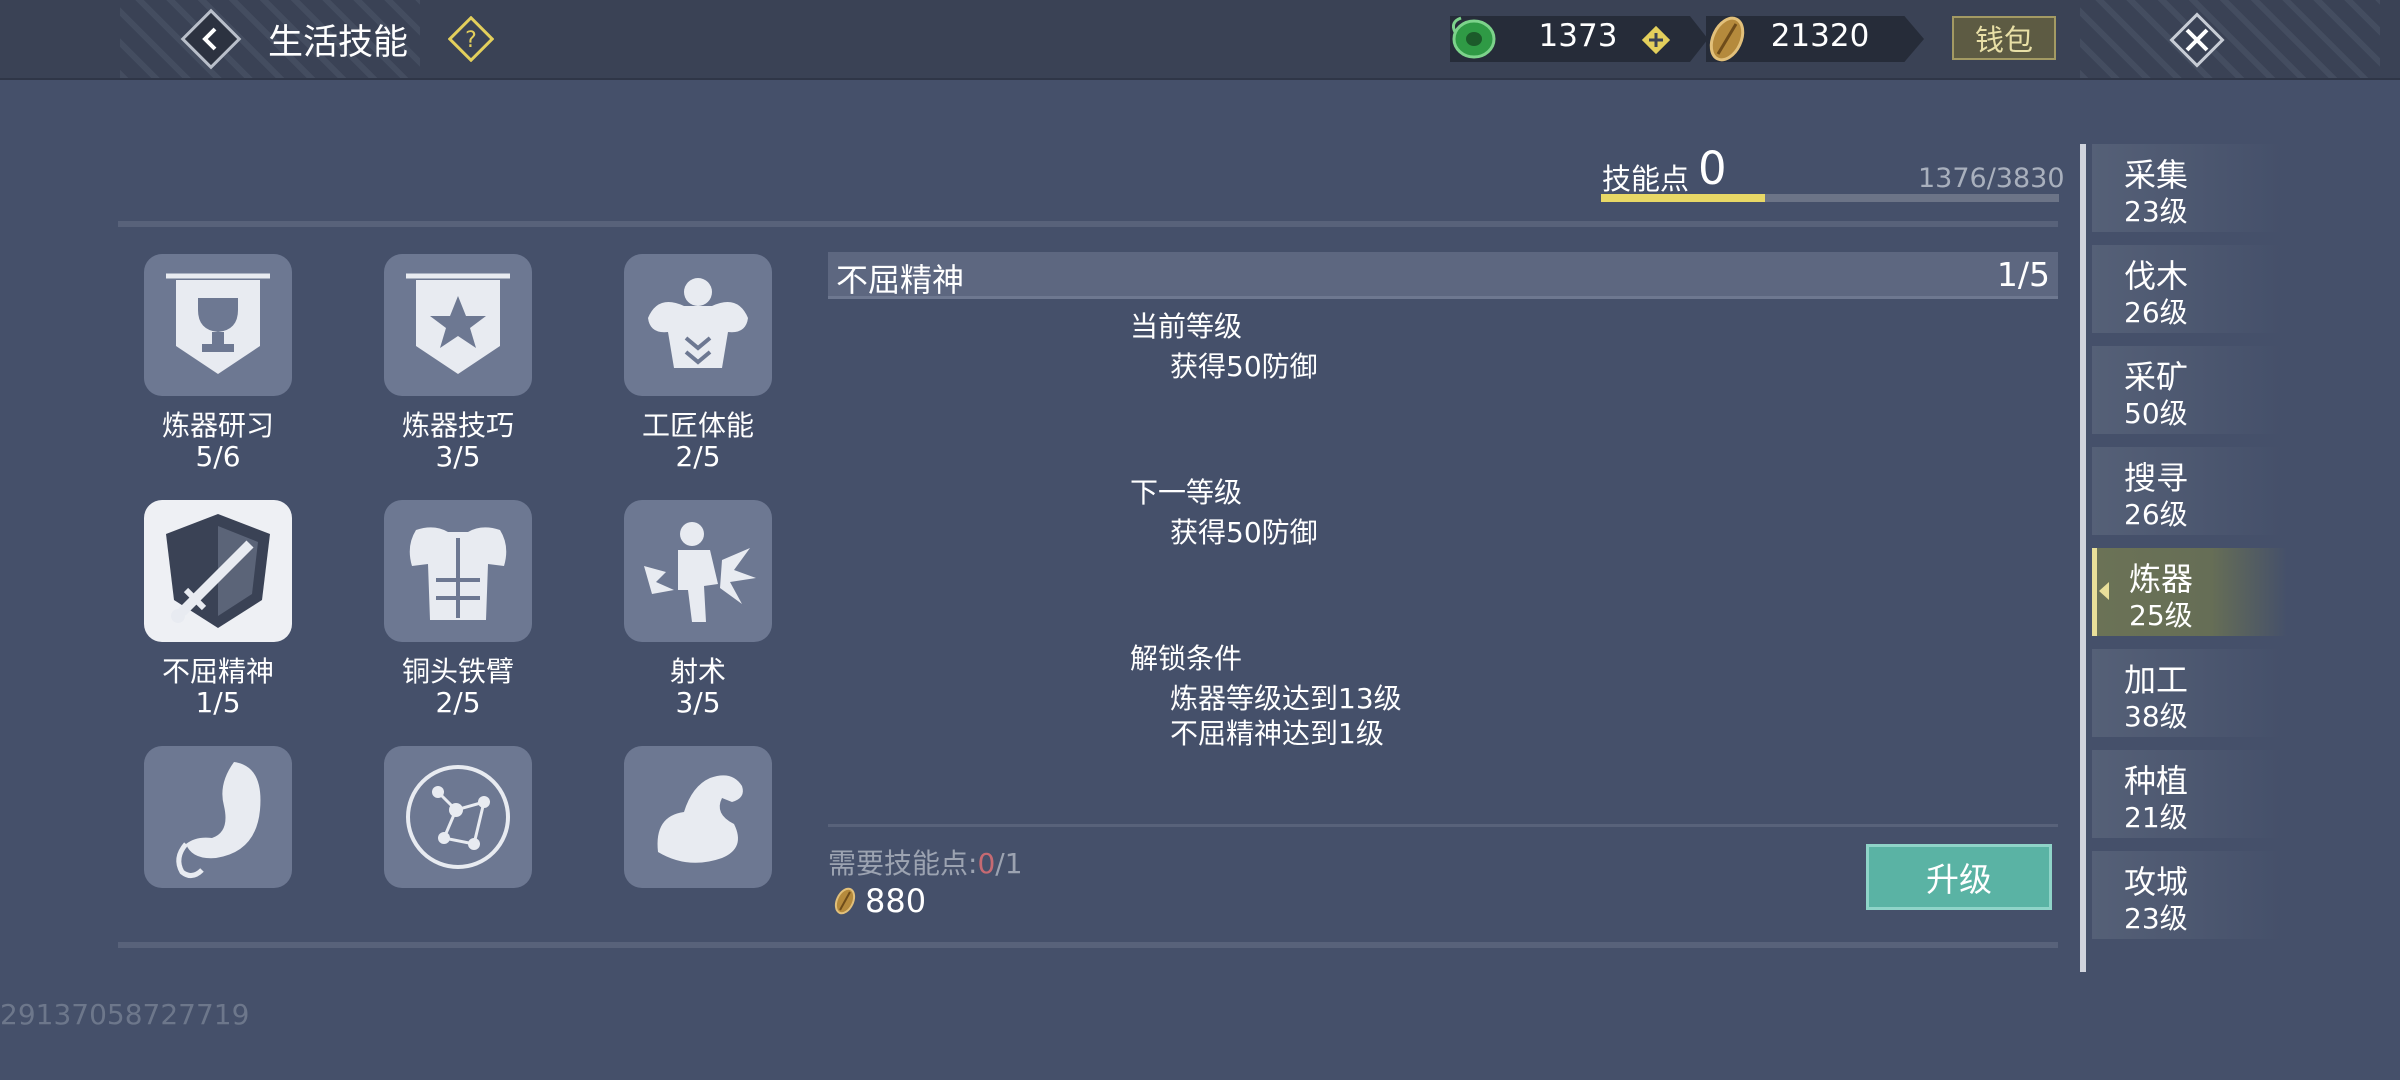 This screenshot has height=1080, width=2400. I want to click on skill-item: 工匠体能 2/5, so click(698, 360).